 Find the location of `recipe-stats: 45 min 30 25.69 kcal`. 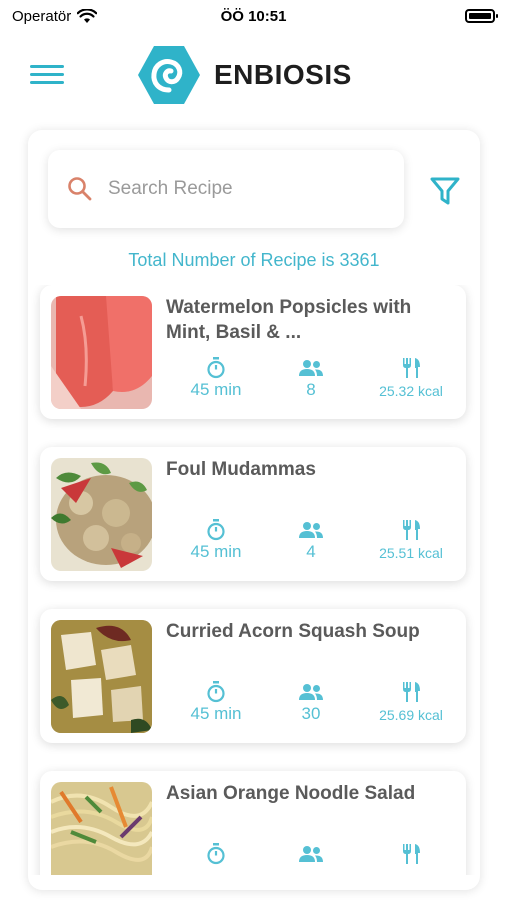

recipe-stats: 45 min 30 25.69 kcal is located at coordinates (316, 705).